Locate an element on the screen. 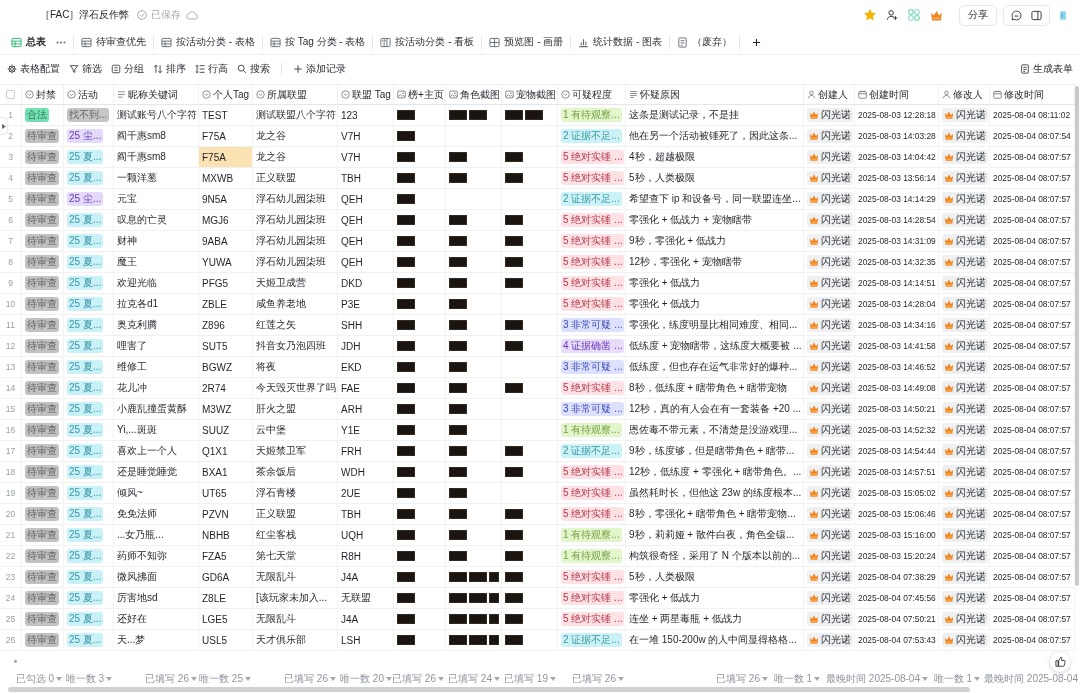 This screenshot has height=693, width=1080. chat-icon is located at coordinates (1016, 15).